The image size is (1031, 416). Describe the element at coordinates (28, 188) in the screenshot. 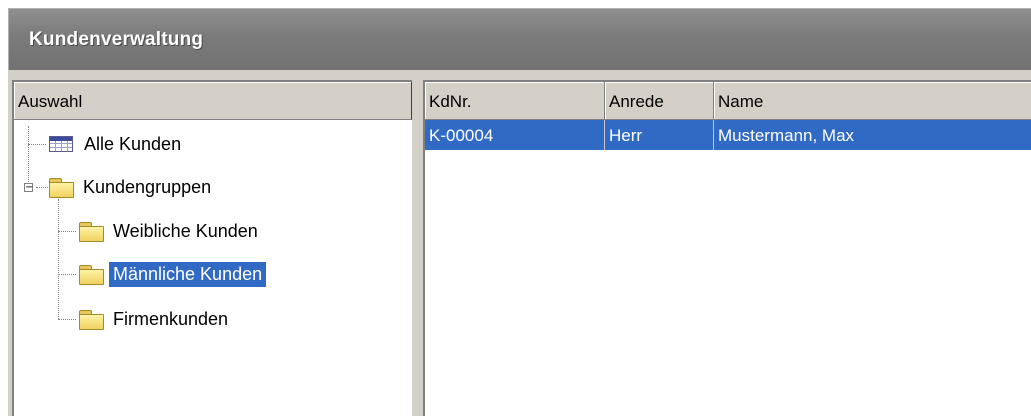

I see `collapse-toggle-icon: −` at that location.